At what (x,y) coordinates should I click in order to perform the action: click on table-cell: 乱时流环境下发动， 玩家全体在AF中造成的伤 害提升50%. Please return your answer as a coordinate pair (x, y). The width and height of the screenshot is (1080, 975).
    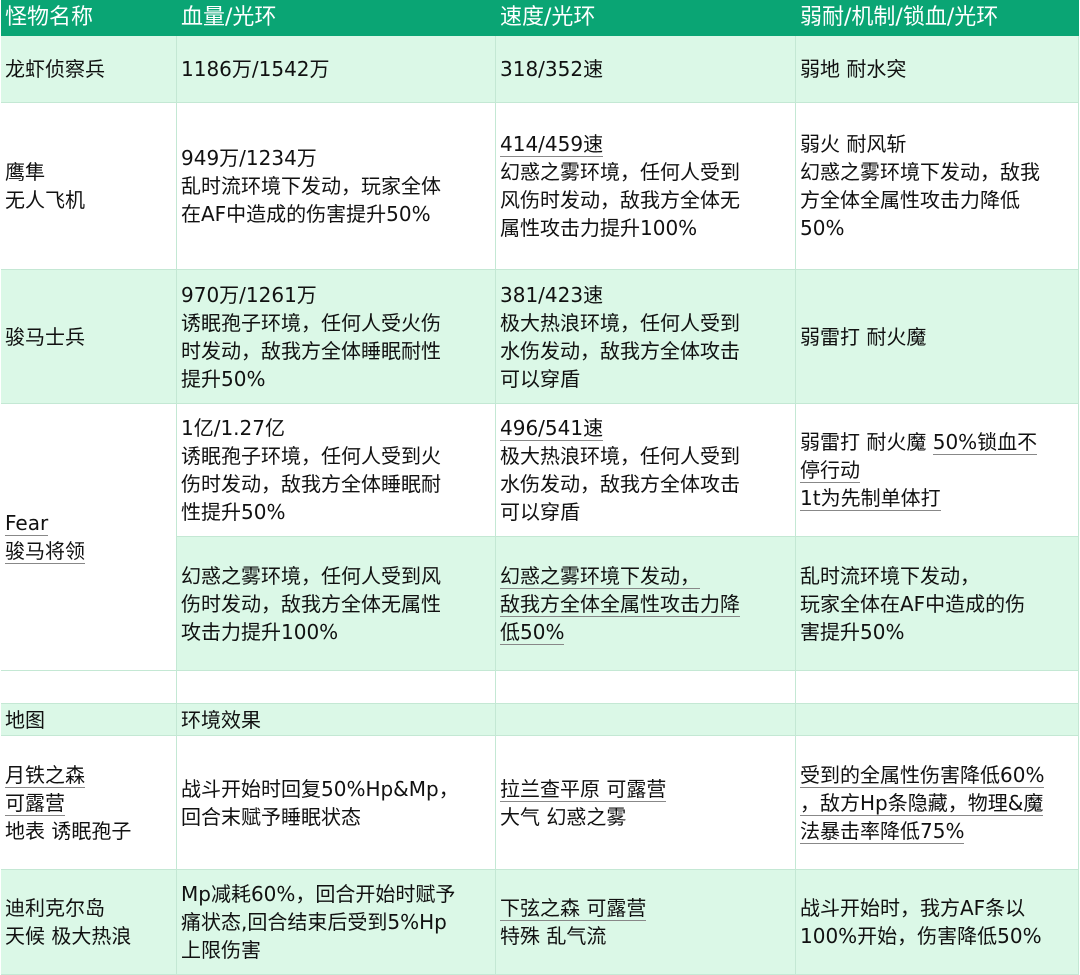
    Looking at the image, I should click on (937, 604).